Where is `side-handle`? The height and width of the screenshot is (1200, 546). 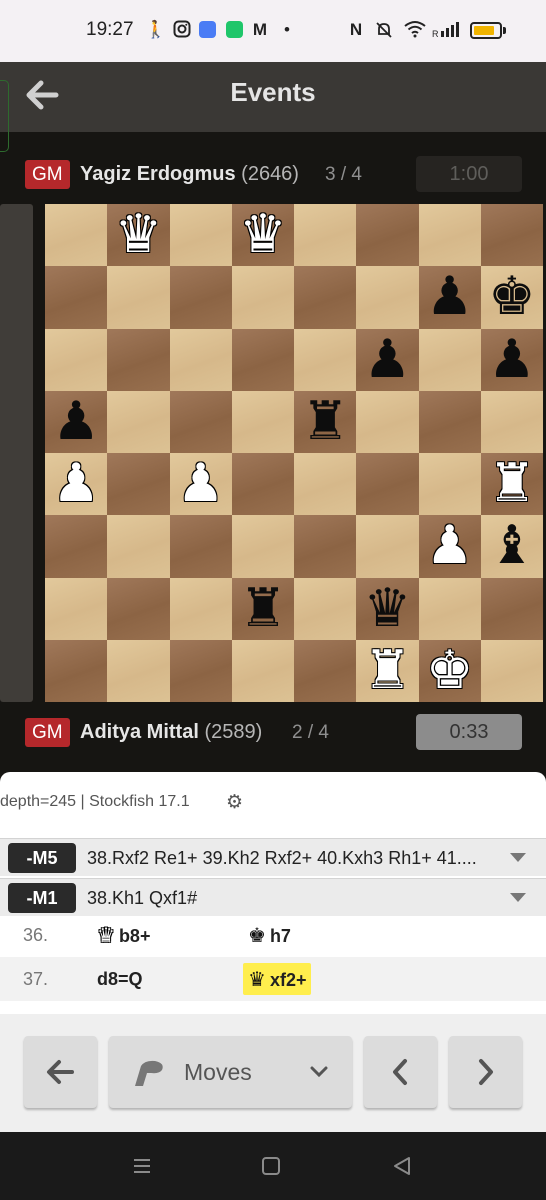
side-handle is located at coordinates (4, 116).